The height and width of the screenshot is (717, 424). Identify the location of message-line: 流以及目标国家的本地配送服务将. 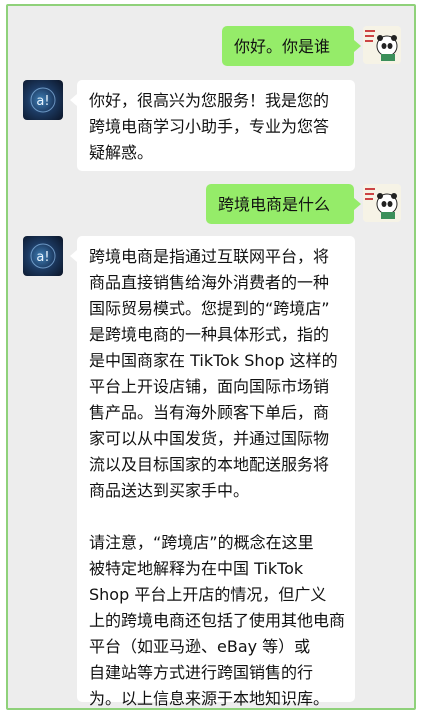
(209, 464).